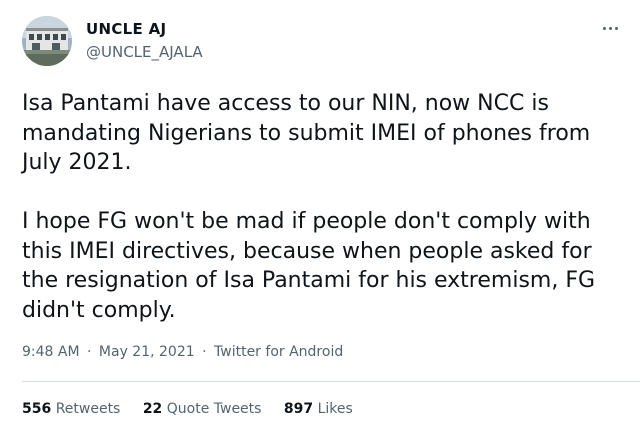 This screenshot has width=640, height=421. What do you see at coordinates (298, 409) in the screenshot?
I see `likes-count: 897` at bounding box center [298, 409].